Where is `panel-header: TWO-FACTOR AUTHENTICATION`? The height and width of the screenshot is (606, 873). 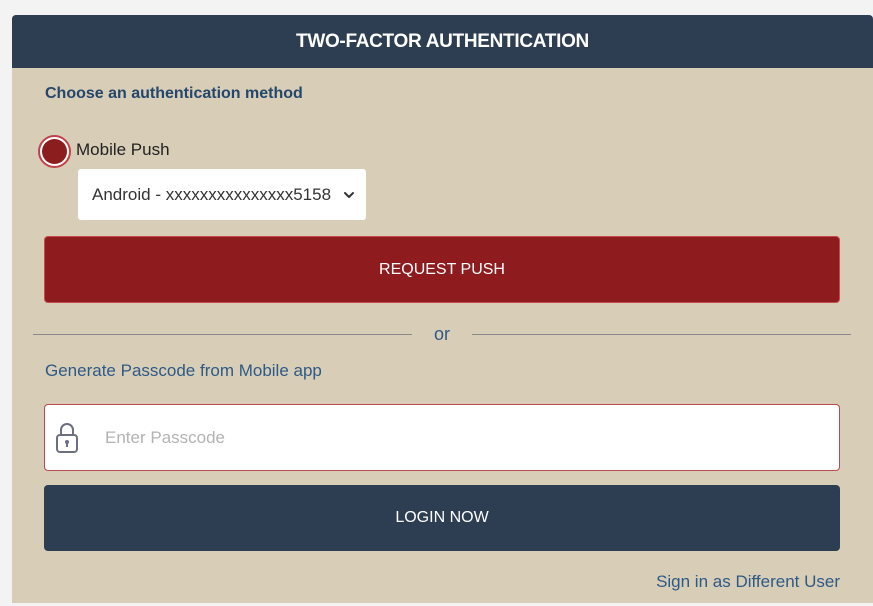
panel-header: TWO-FACTOR AUTHENTICATION is located at coordinates (442, 41).